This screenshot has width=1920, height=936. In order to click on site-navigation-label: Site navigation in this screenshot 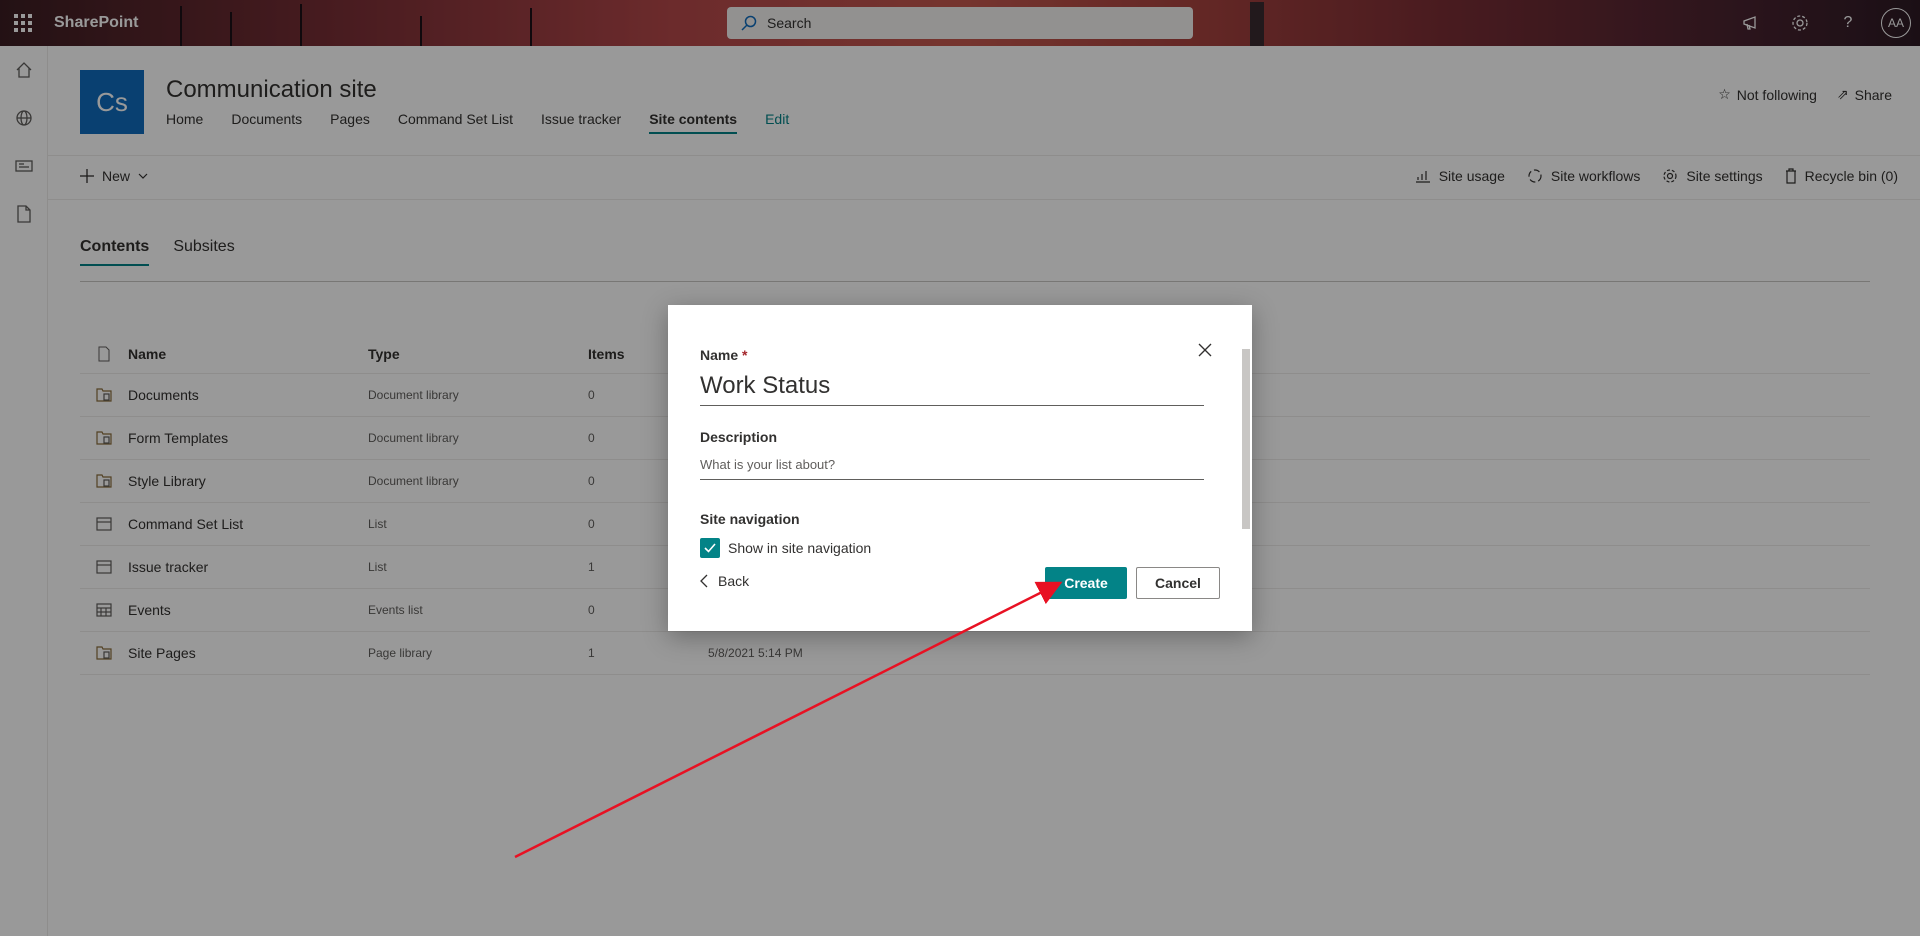, I will do `click(750, 519)`.